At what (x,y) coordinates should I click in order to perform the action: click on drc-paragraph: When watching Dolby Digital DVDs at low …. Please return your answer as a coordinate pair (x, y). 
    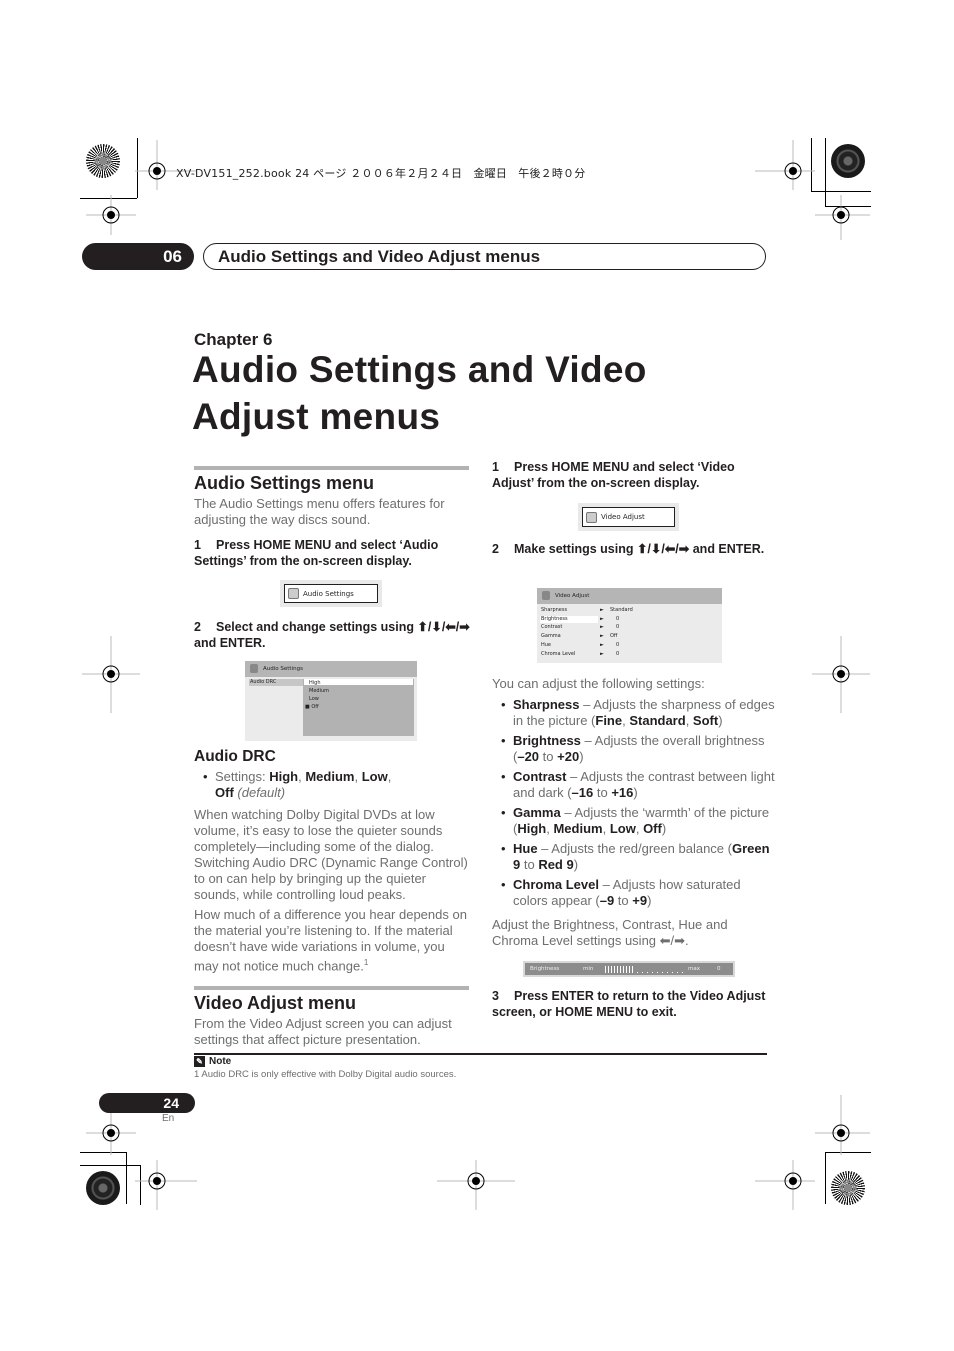
    Looking at the image, I should click on (331, 854).